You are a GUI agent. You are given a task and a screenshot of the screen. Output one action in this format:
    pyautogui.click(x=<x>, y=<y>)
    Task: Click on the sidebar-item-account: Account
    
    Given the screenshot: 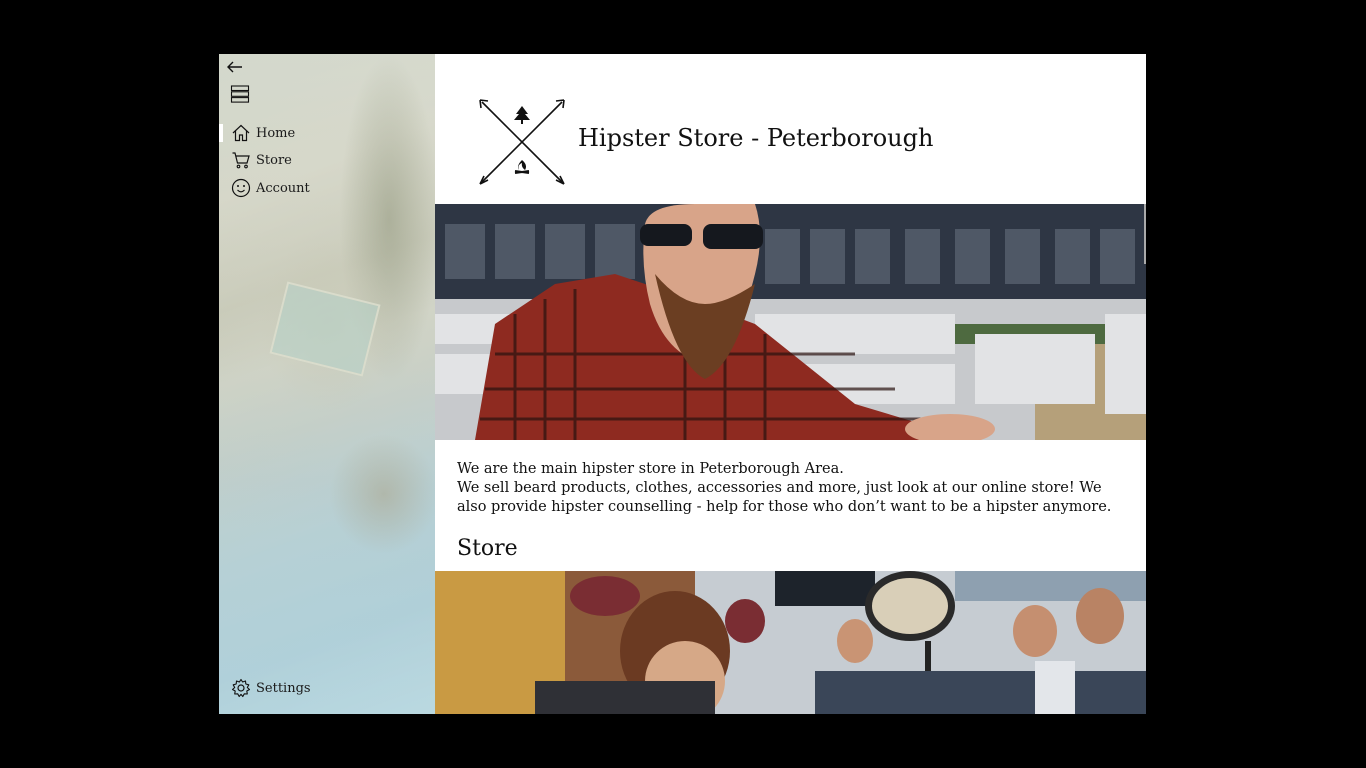 What is the action you would take?
    pyautogui.click(x=327, y=188)
    